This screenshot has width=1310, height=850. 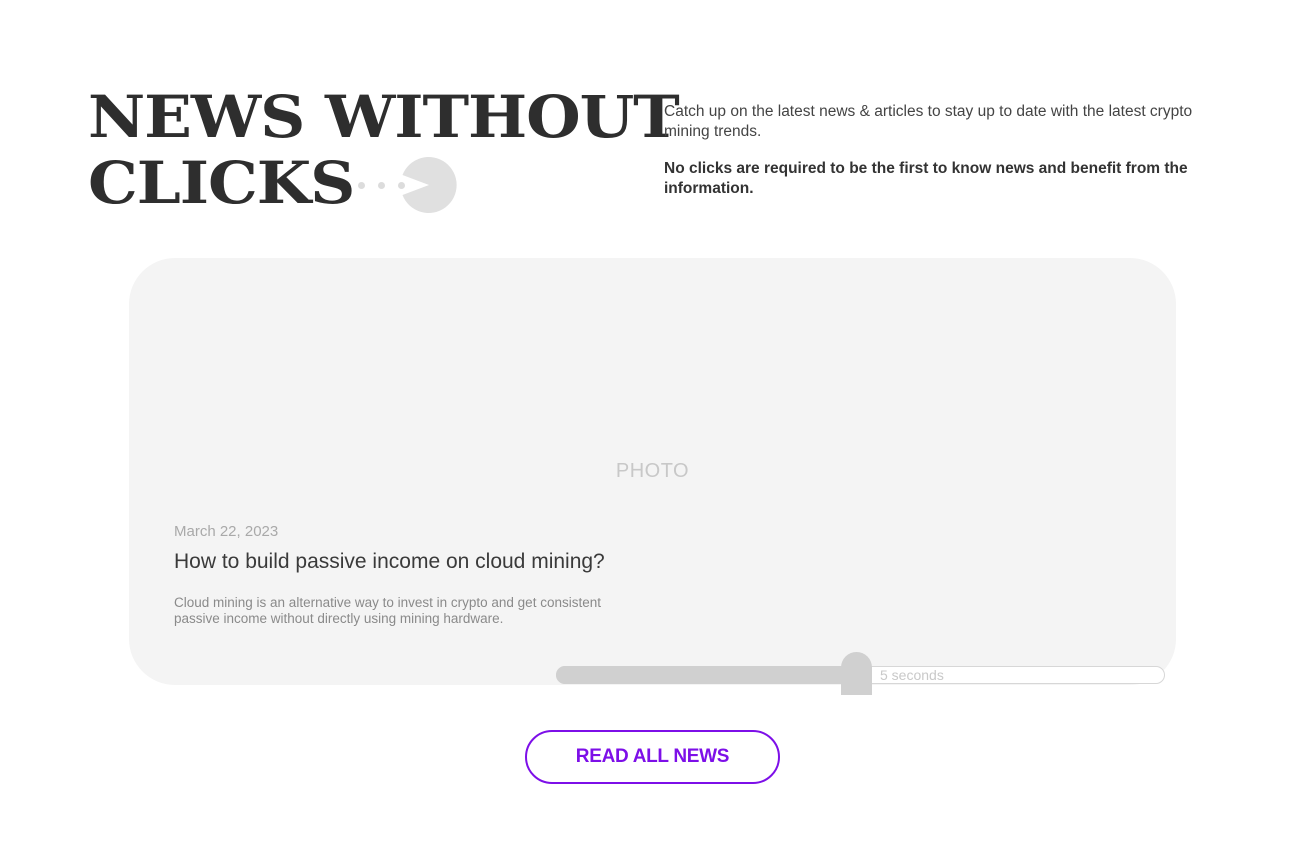 I want to click on read-all-news-button: READ ALL NEWS, so click(x=652, y=757).